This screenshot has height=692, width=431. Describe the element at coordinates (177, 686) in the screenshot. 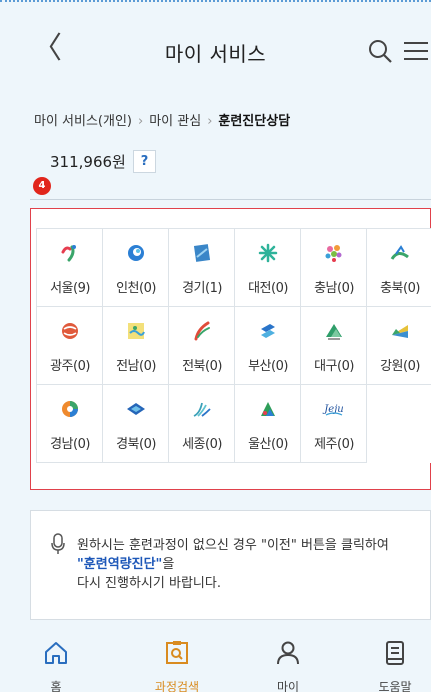

I see `nav-label: 과정검색` at that location.